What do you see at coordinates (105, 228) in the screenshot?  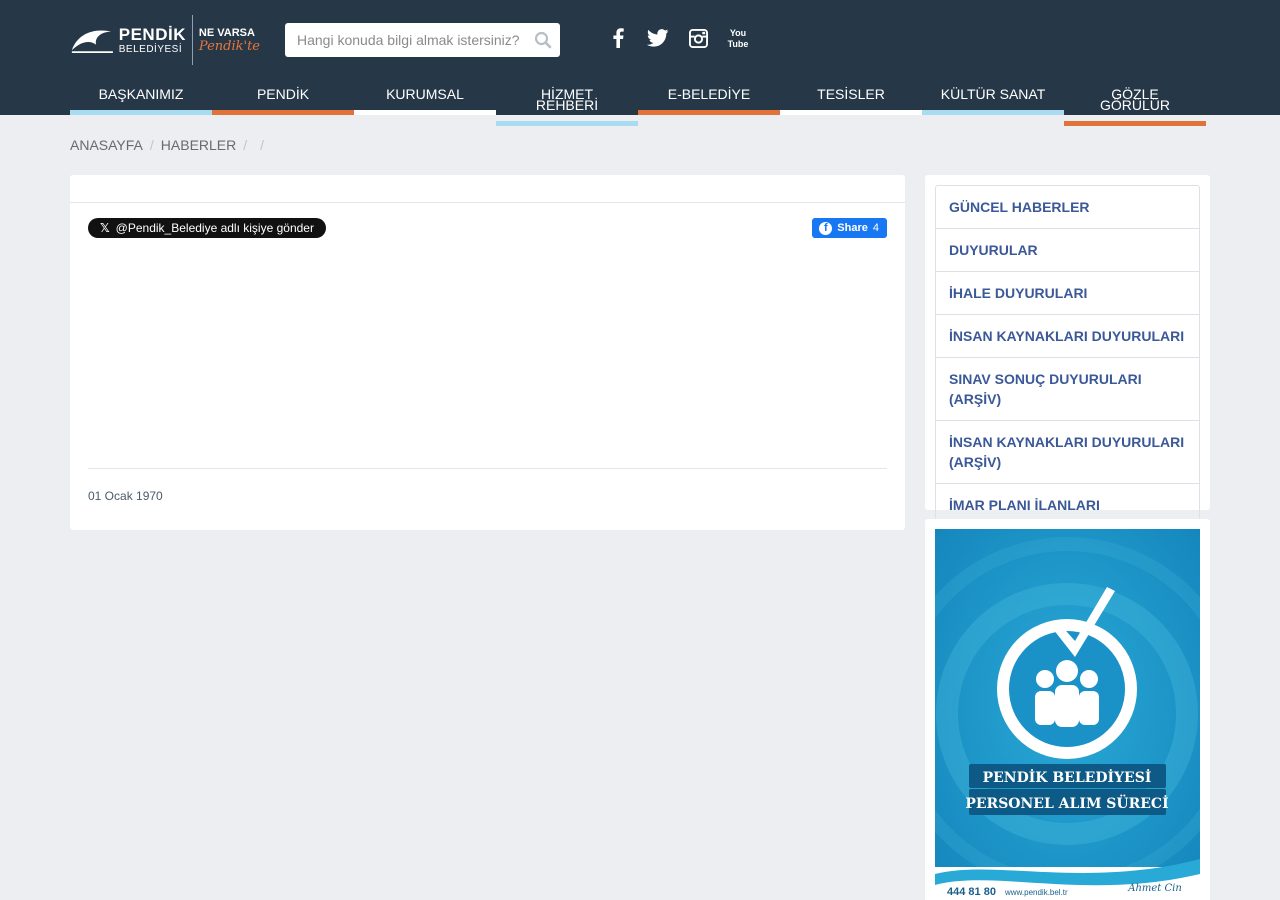 I see `x-logo-icon: 𝕏` at bounding box center [105, 228].